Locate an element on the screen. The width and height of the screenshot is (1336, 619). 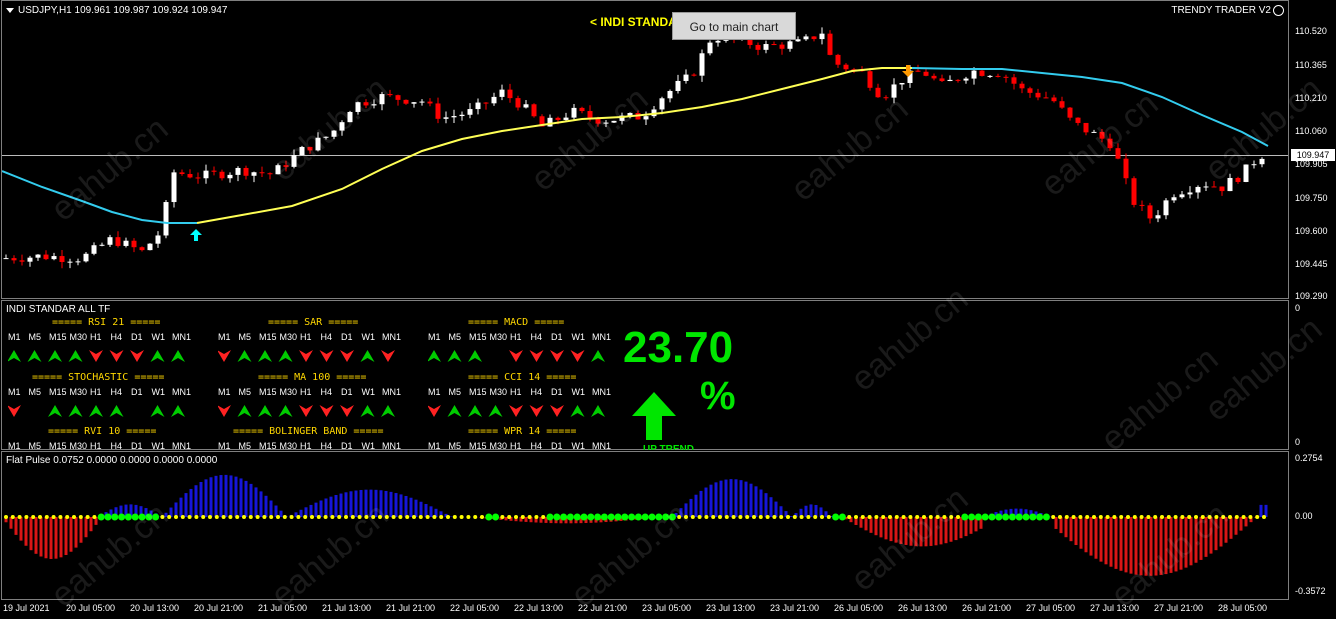
timeframe-label: M15 is located at coordinates (478, 392).